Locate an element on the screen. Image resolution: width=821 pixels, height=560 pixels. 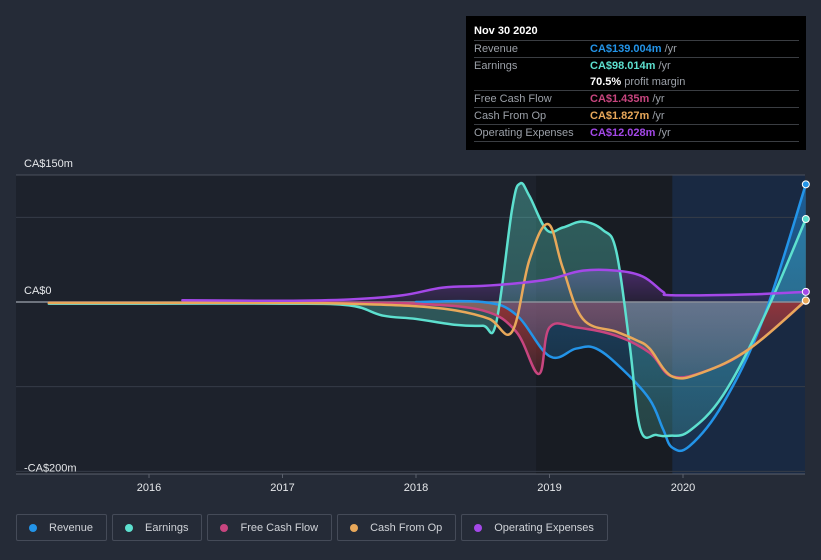
legend-item-operating-expenses: Operating Expenses is located at coordinates (534, 527).